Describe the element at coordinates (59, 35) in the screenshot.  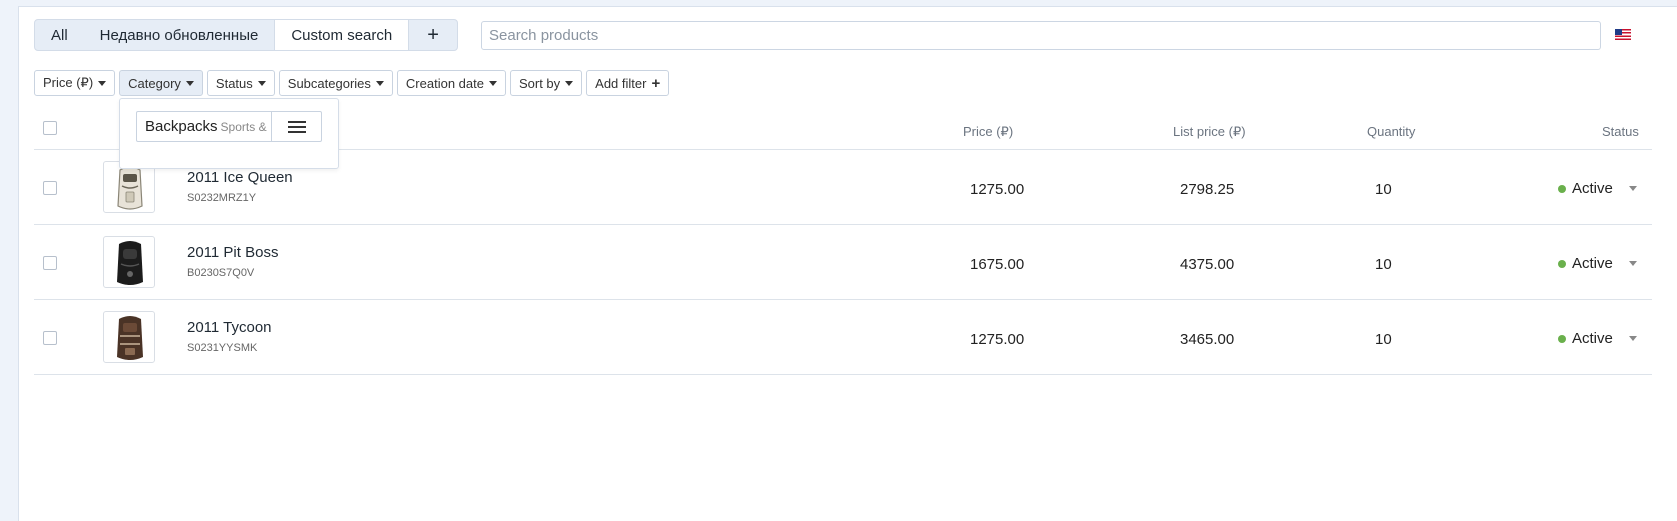
I see `tab-all: All` at that location.